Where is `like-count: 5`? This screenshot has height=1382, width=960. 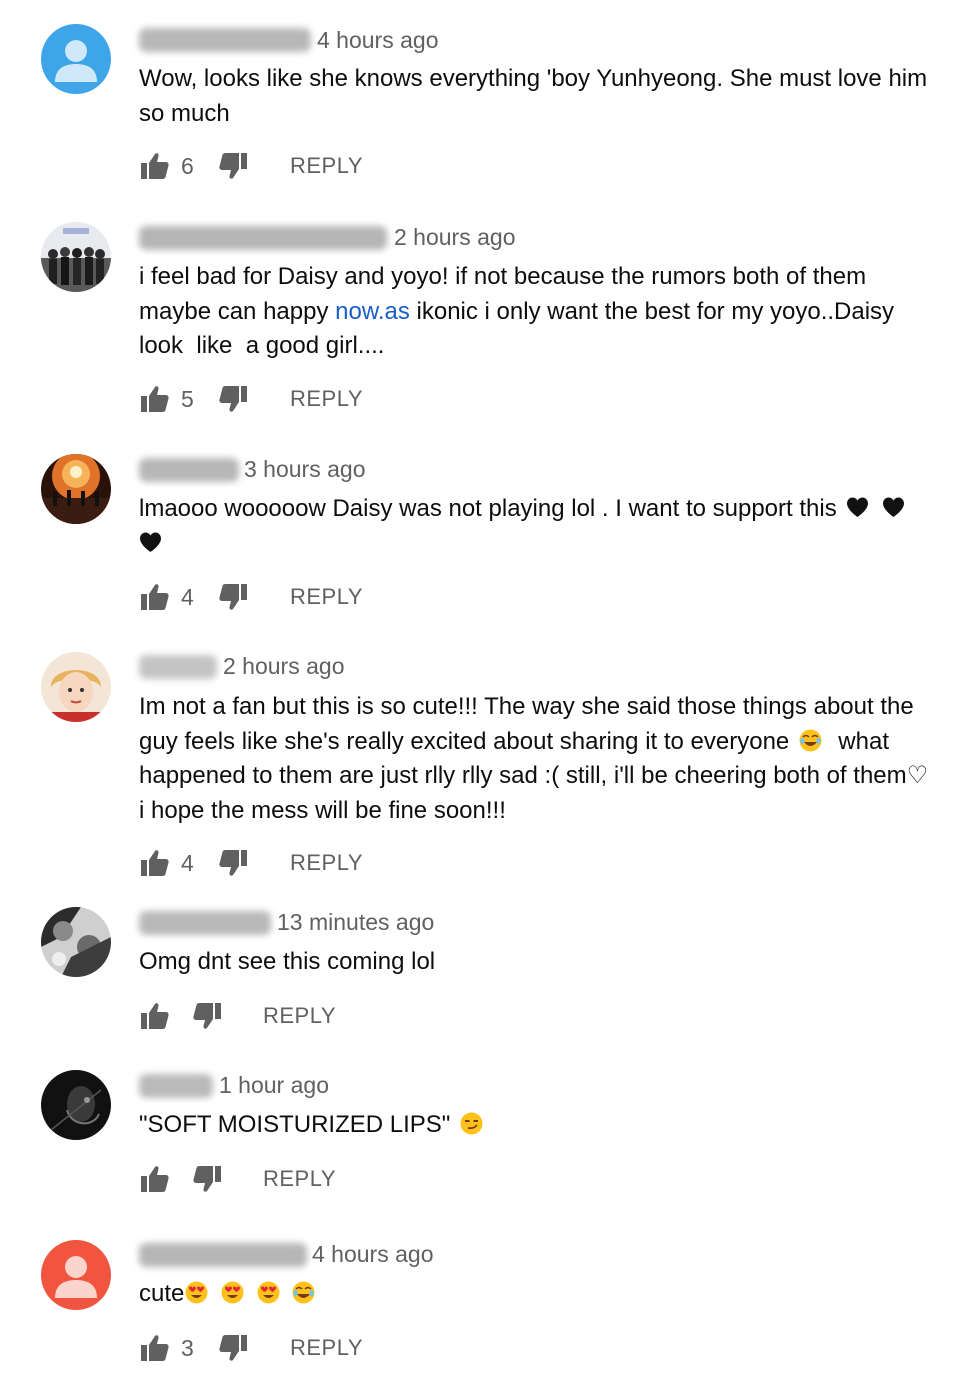 like-count: 5 is located at coordinates (187, 399).